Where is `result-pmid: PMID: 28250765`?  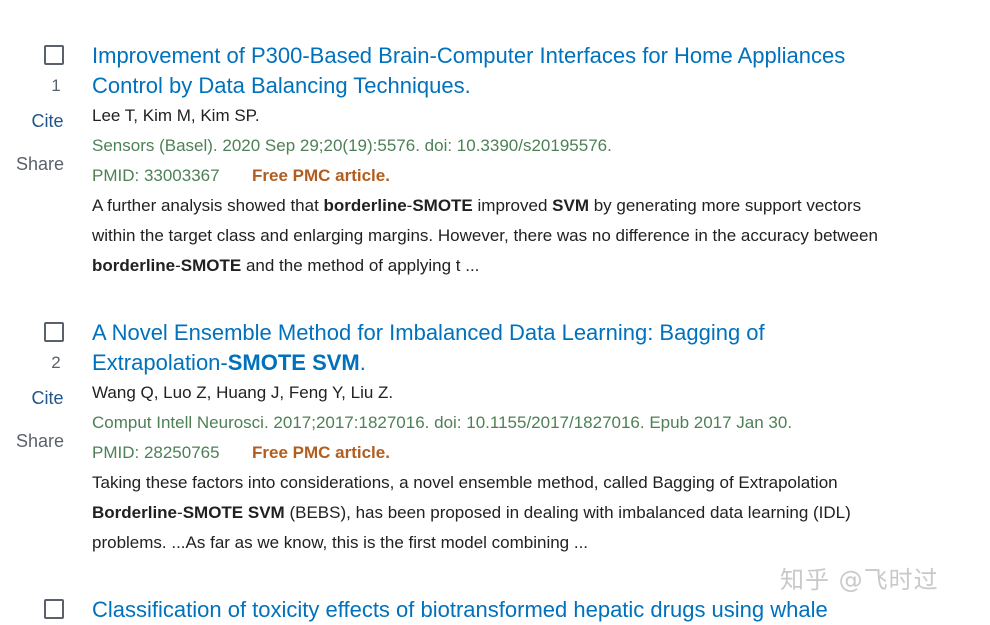 result-pmid: PMID: 28250765 is located at coordinates (156, 452).